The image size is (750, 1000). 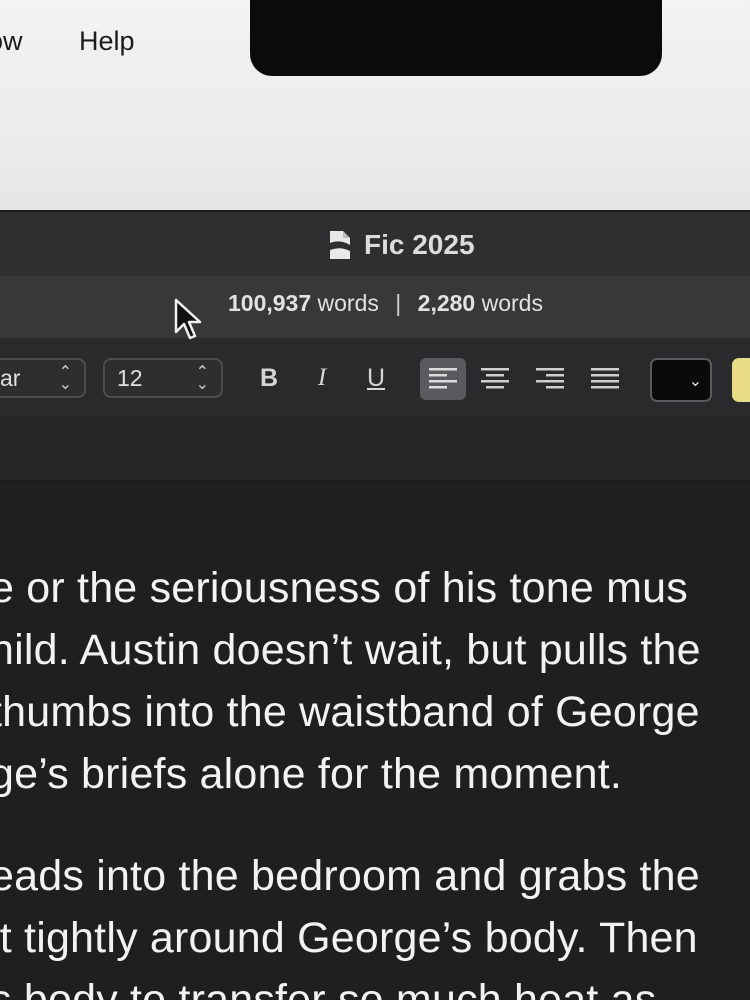 I want to click on total-word-count: 100,937, so click(x=270, y=303).